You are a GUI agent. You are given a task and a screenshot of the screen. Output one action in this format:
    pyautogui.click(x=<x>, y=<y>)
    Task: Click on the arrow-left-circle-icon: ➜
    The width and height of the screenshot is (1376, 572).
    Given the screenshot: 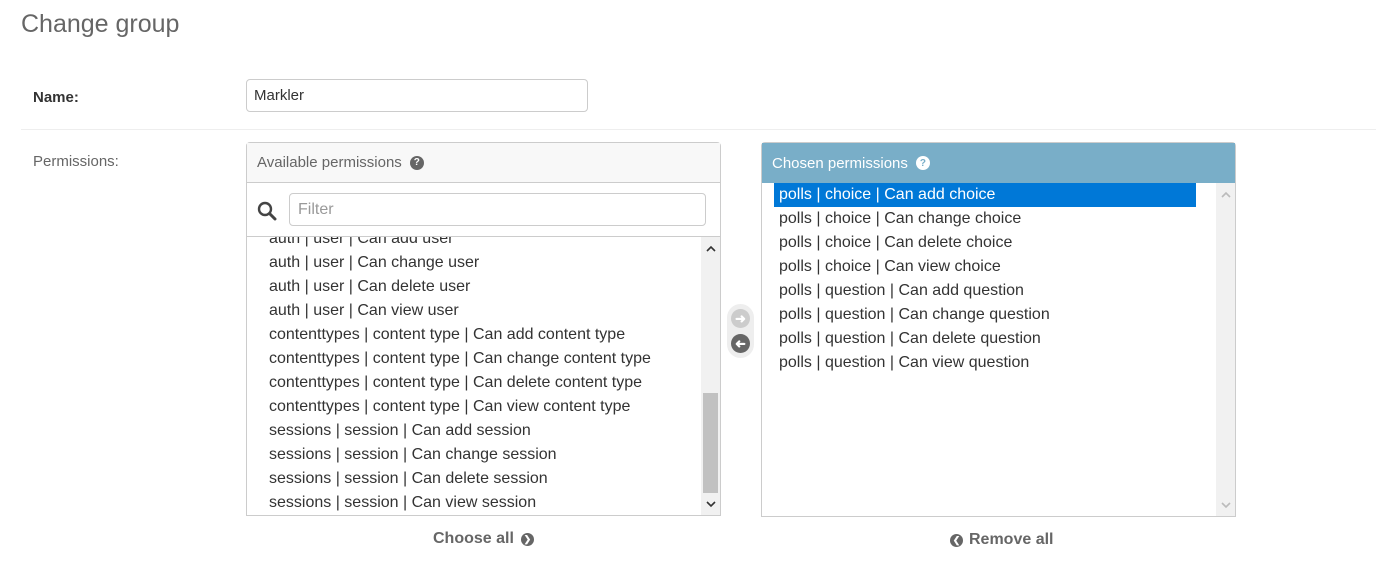 What is the action you would take?
    pyautogui.click(x=740, y=343)
    